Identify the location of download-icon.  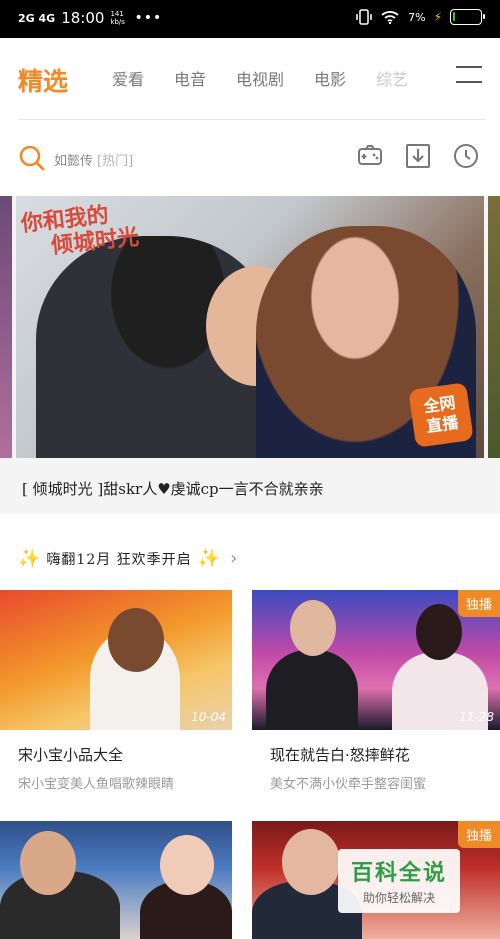
(418, 156).